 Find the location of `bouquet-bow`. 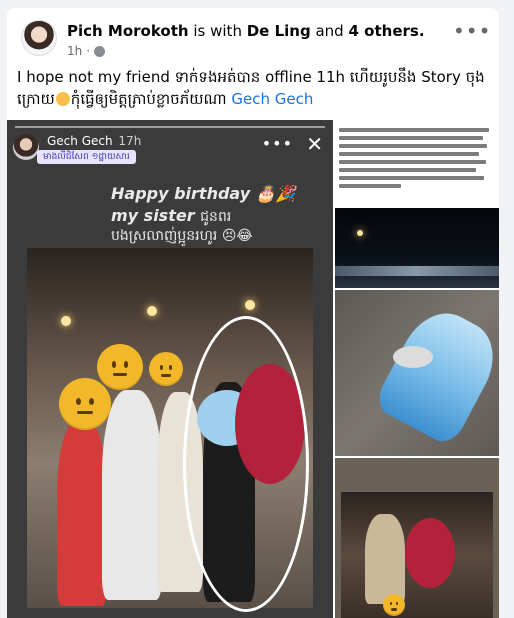

bouquet-bow is located at coordinates (413, 357).